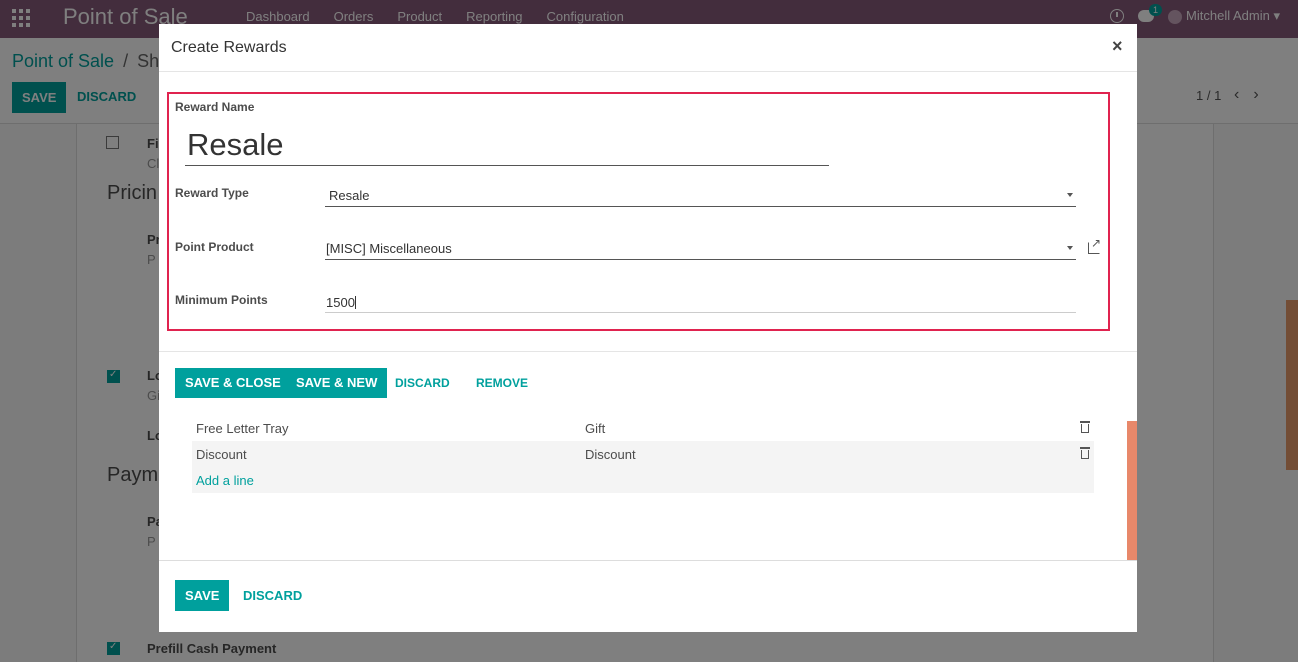 The height and width of the screenshot is (662, 1298). I want to click on reward-type-label: Reward Type, so click(212, 193).